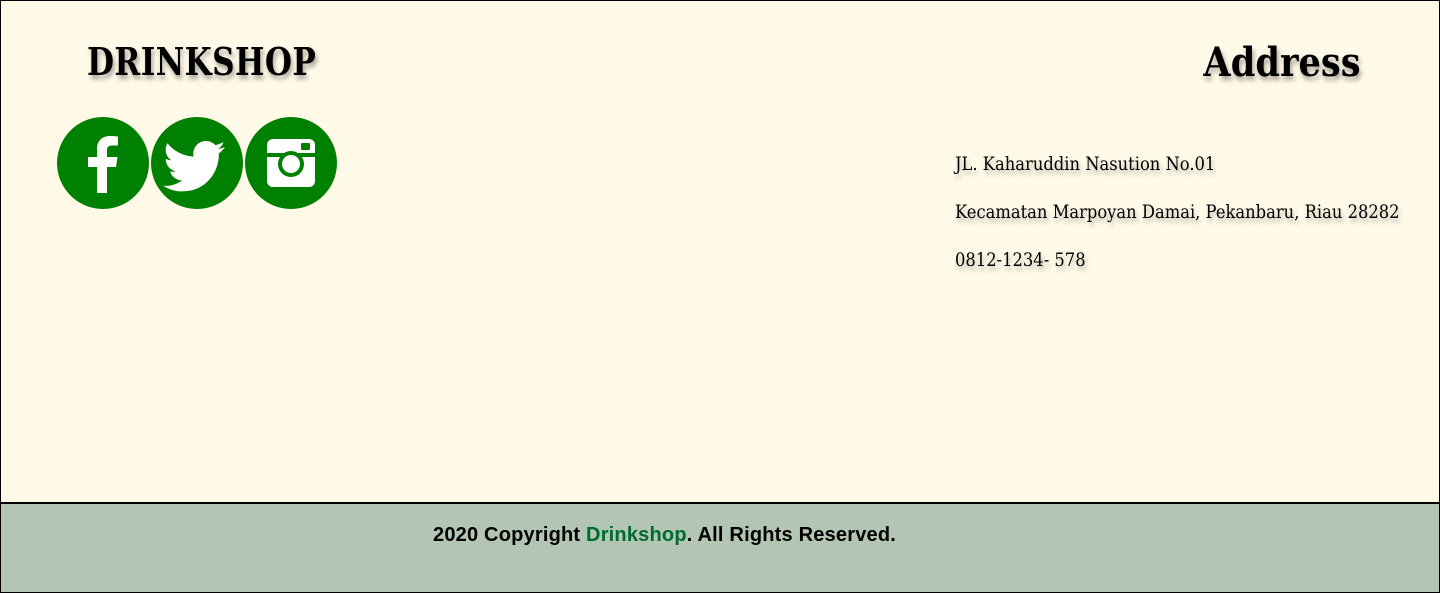 This screenshot has width=1440, height=593. I want to click on instagram-link, so click(291, 163).